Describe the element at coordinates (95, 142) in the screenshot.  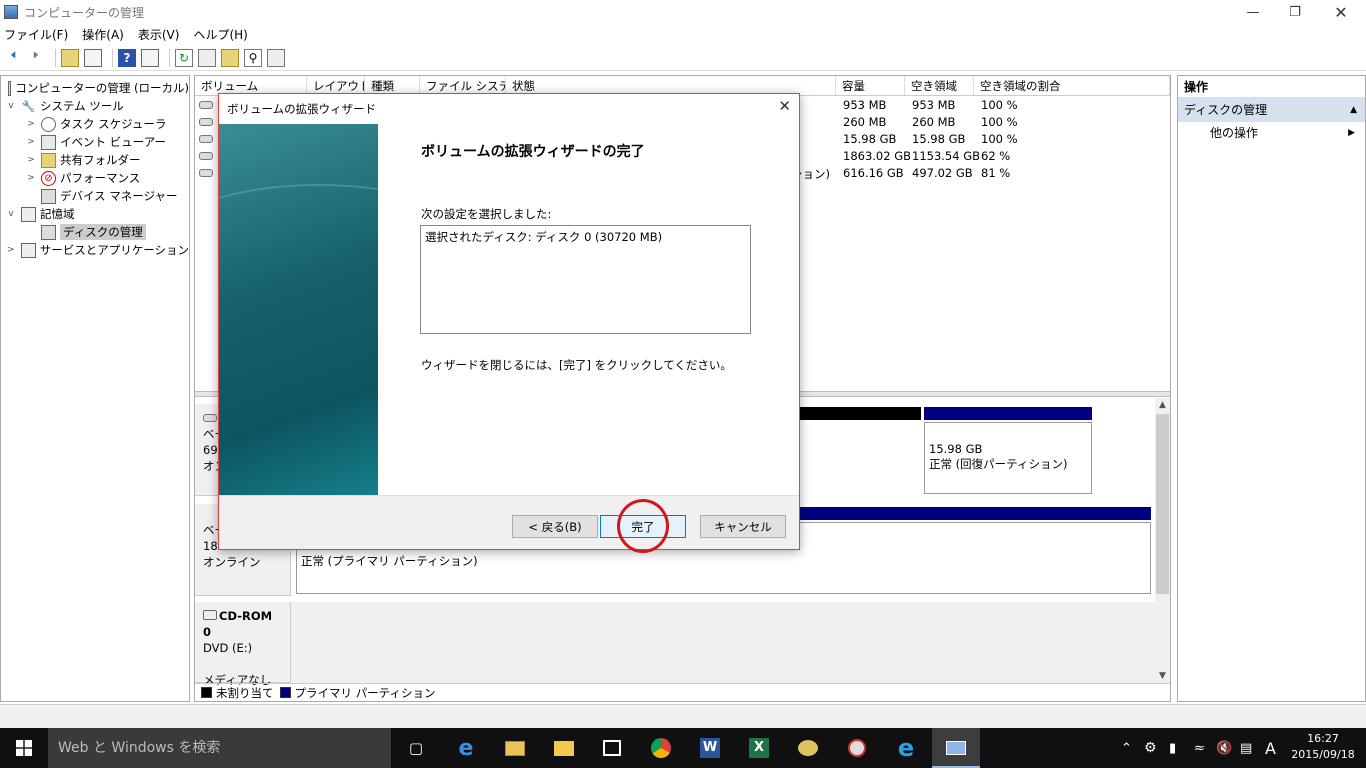
I see `tree-item-event-viewer: > イベント ビューアー` at that location.